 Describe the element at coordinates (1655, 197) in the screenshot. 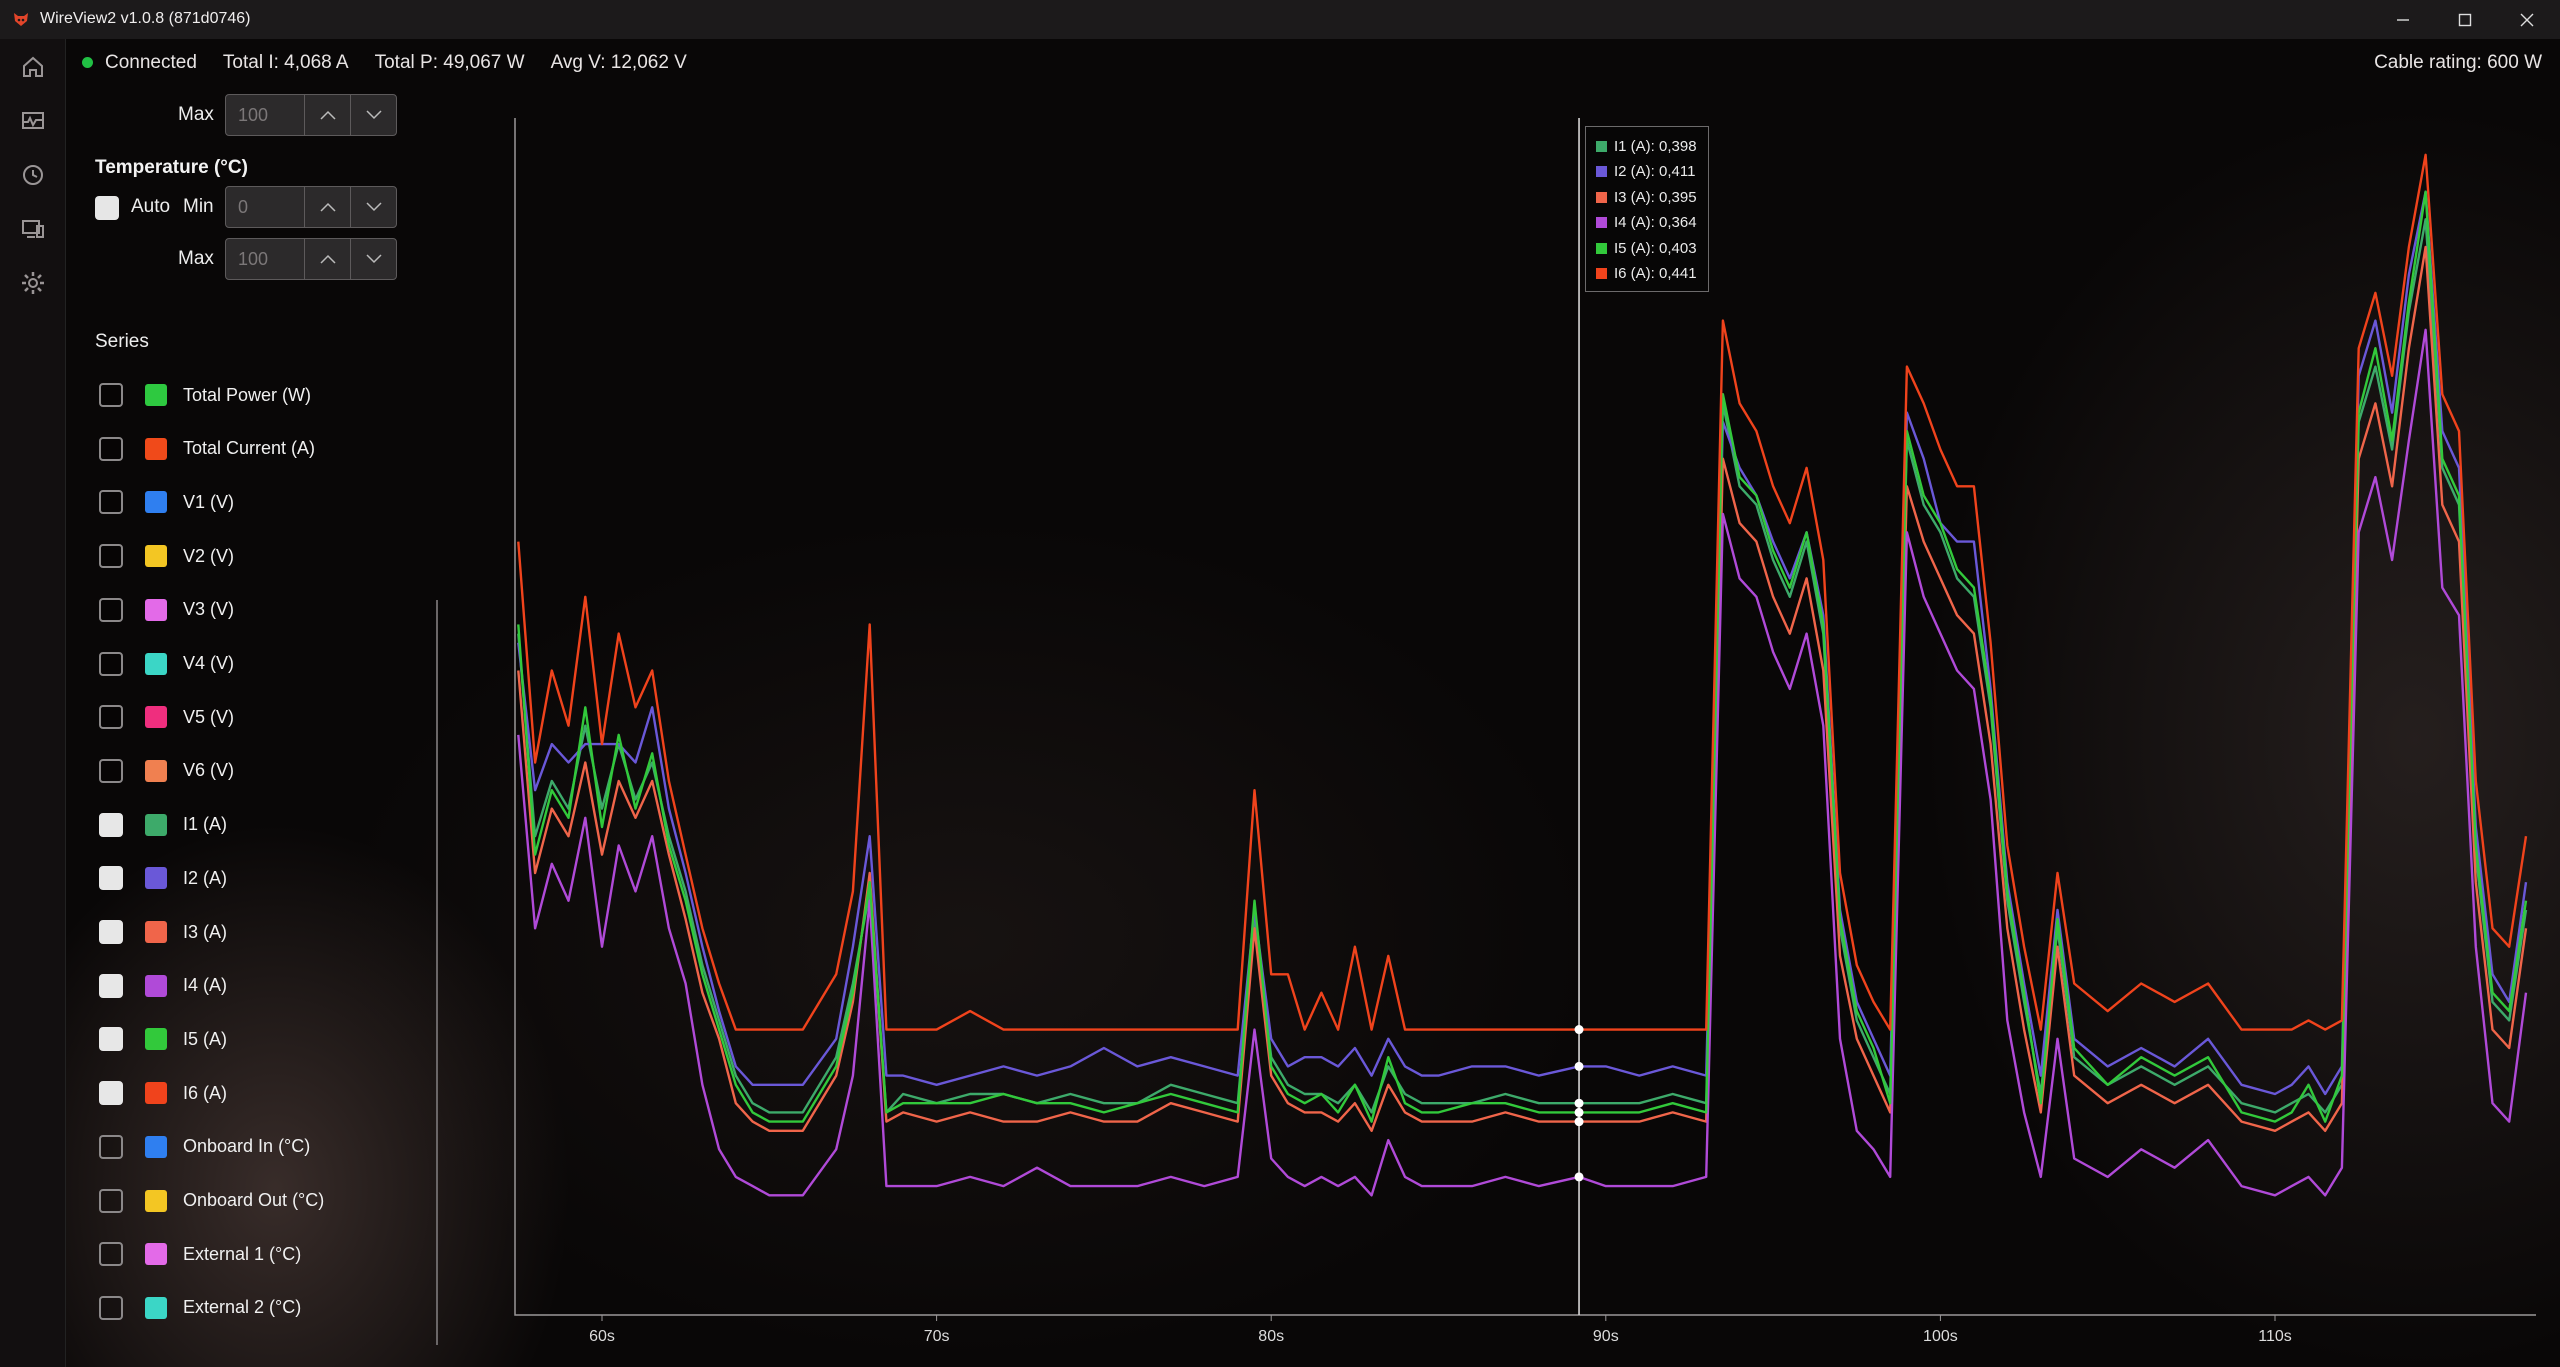

I see `tooltip-value: I3 (A): 0,395` at that location.